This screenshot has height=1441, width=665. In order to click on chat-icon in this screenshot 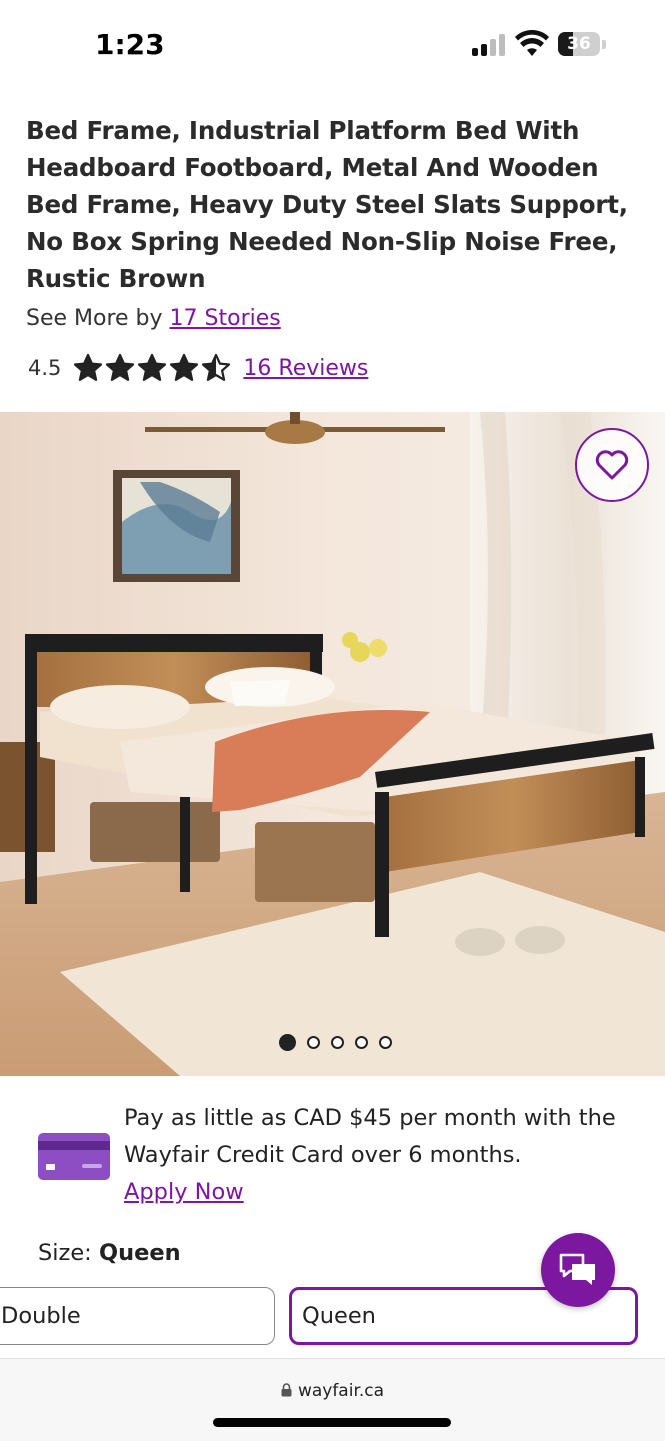, I will do `click(577, 1269)`.